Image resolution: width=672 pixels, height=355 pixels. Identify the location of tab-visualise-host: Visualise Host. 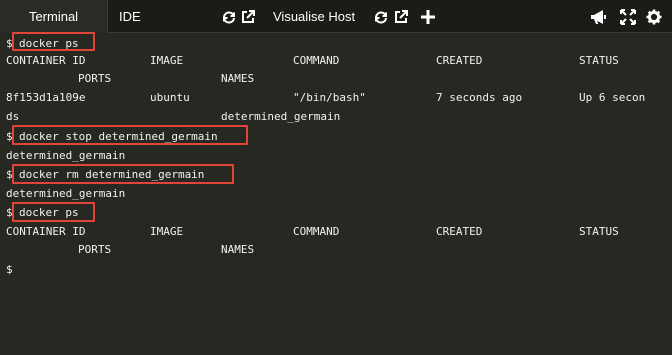
(314, 16).